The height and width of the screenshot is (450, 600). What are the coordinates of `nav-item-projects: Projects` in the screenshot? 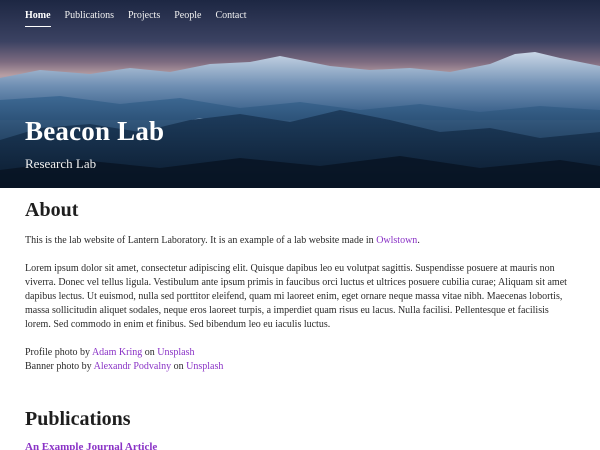 It's located at (144, 17).